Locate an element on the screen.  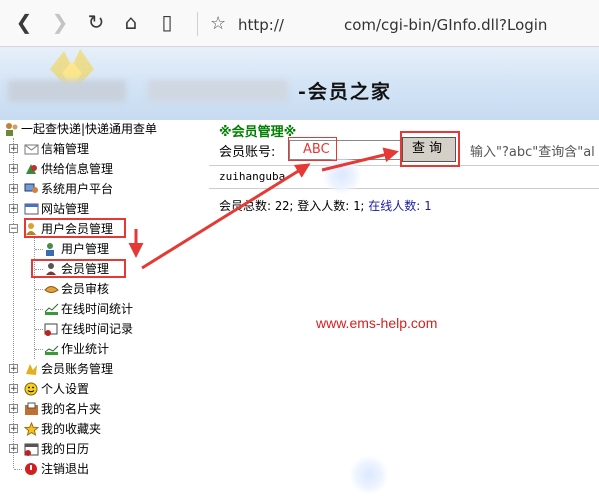
arrow-to-search is located at coordinates (360, 159).